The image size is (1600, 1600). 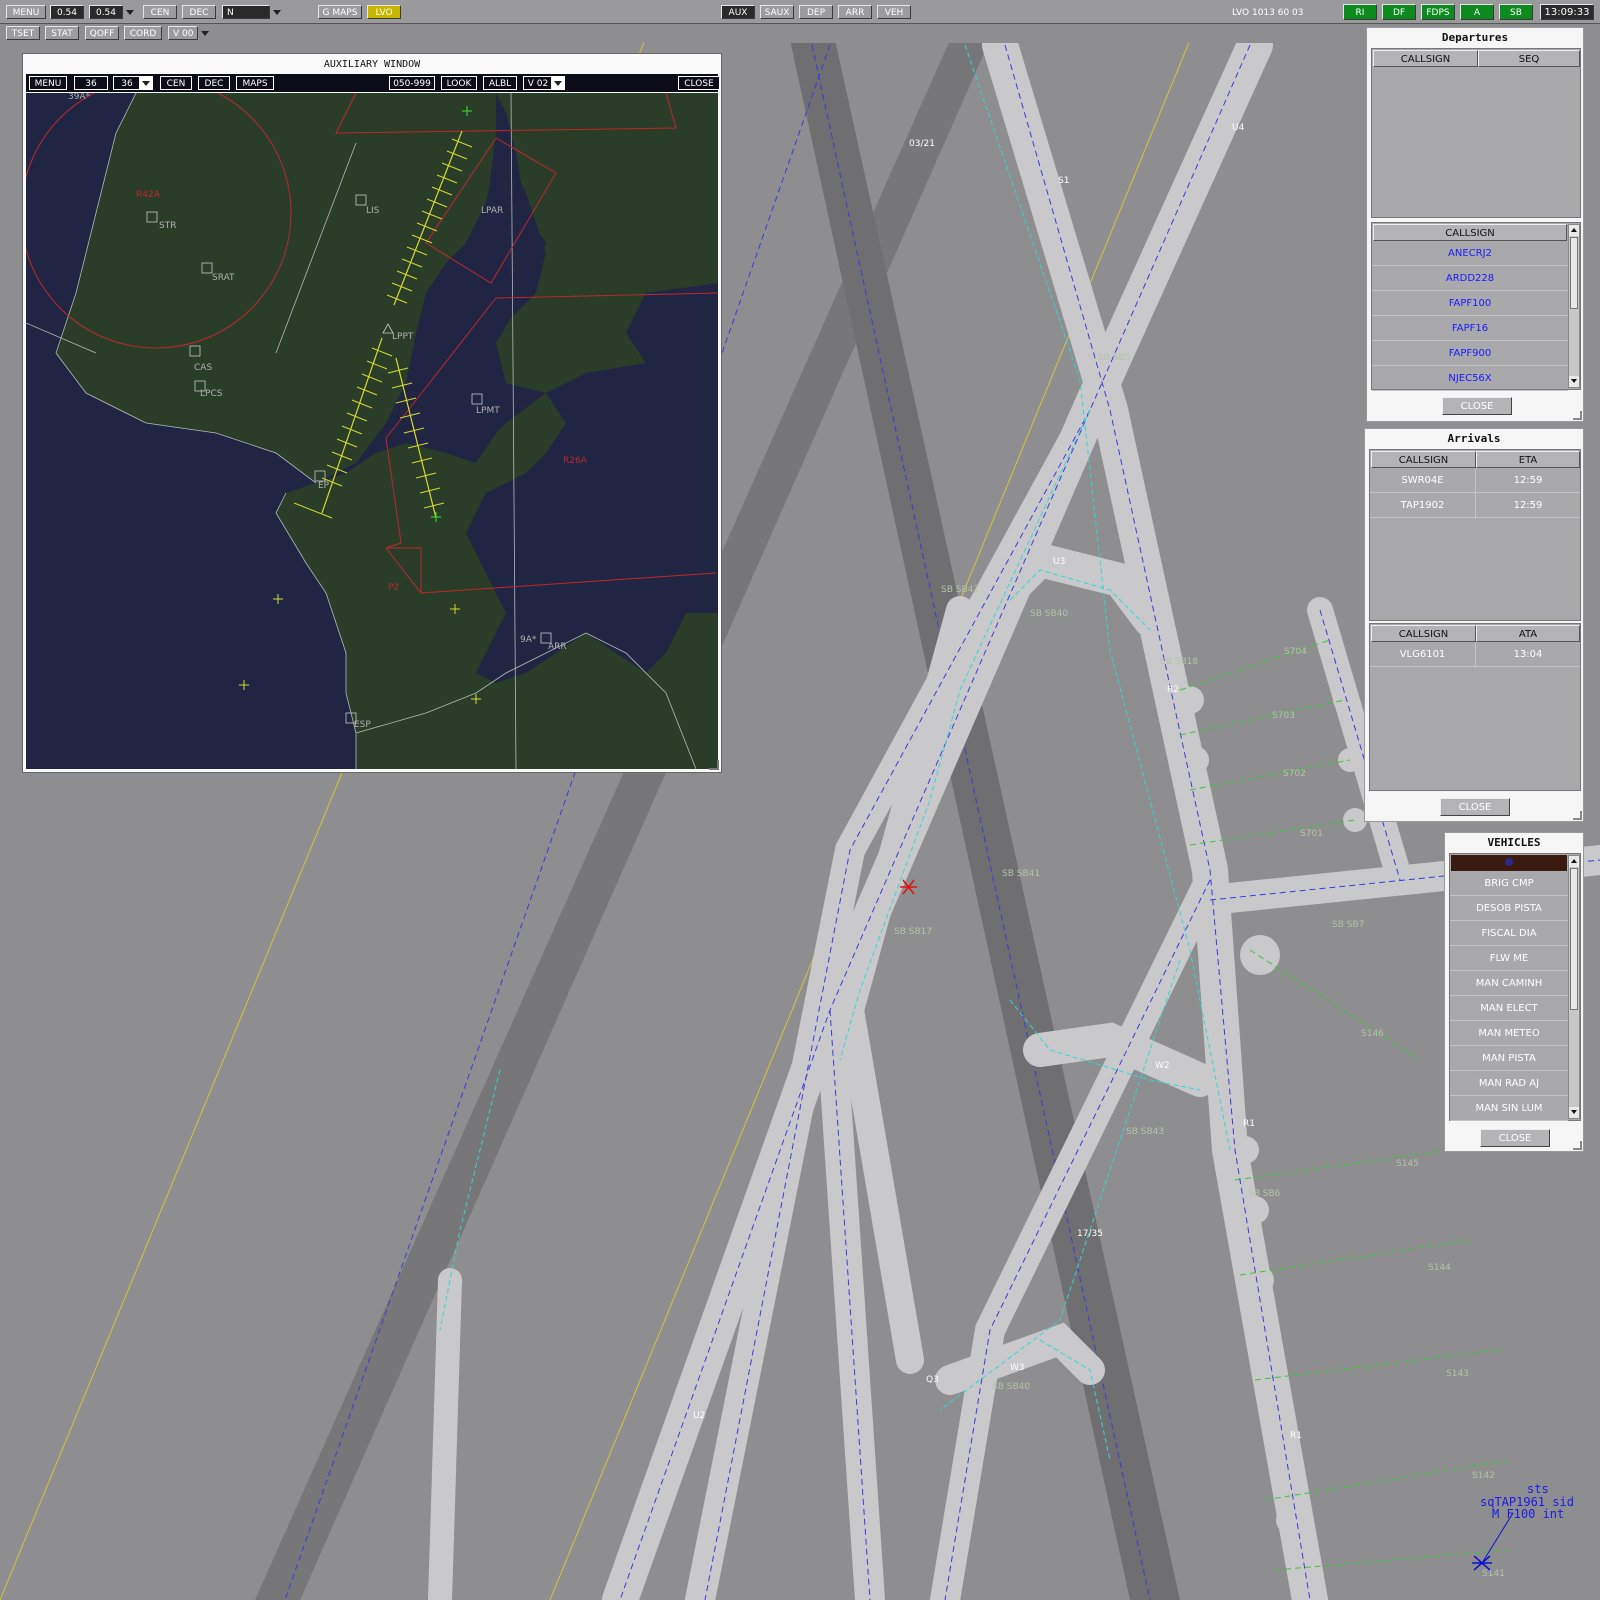 I want to click on aux-view-select: V 02, so click(x=538, y=83).